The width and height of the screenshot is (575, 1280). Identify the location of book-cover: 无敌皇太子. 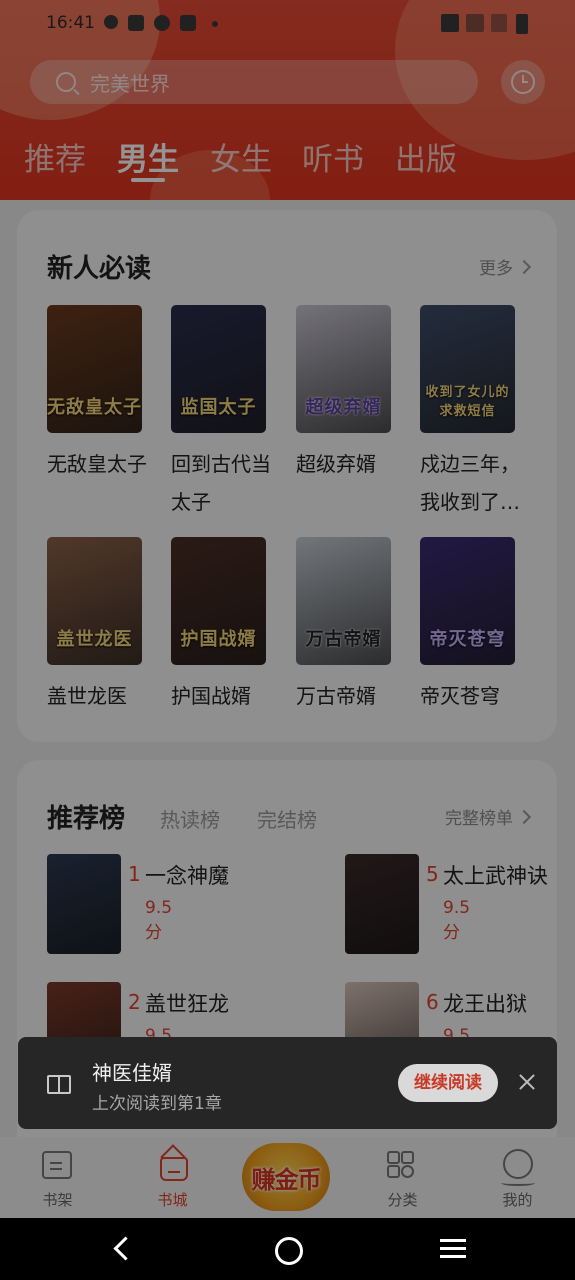
(94, 369).